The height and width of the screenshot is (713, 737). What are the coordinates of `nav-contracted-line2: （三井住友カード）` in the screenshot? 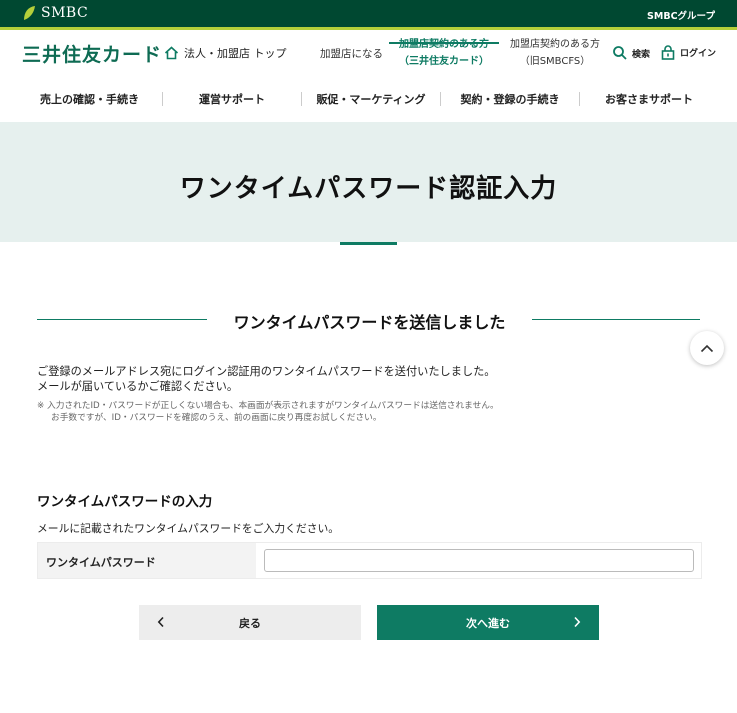 It's located at (444, 61).